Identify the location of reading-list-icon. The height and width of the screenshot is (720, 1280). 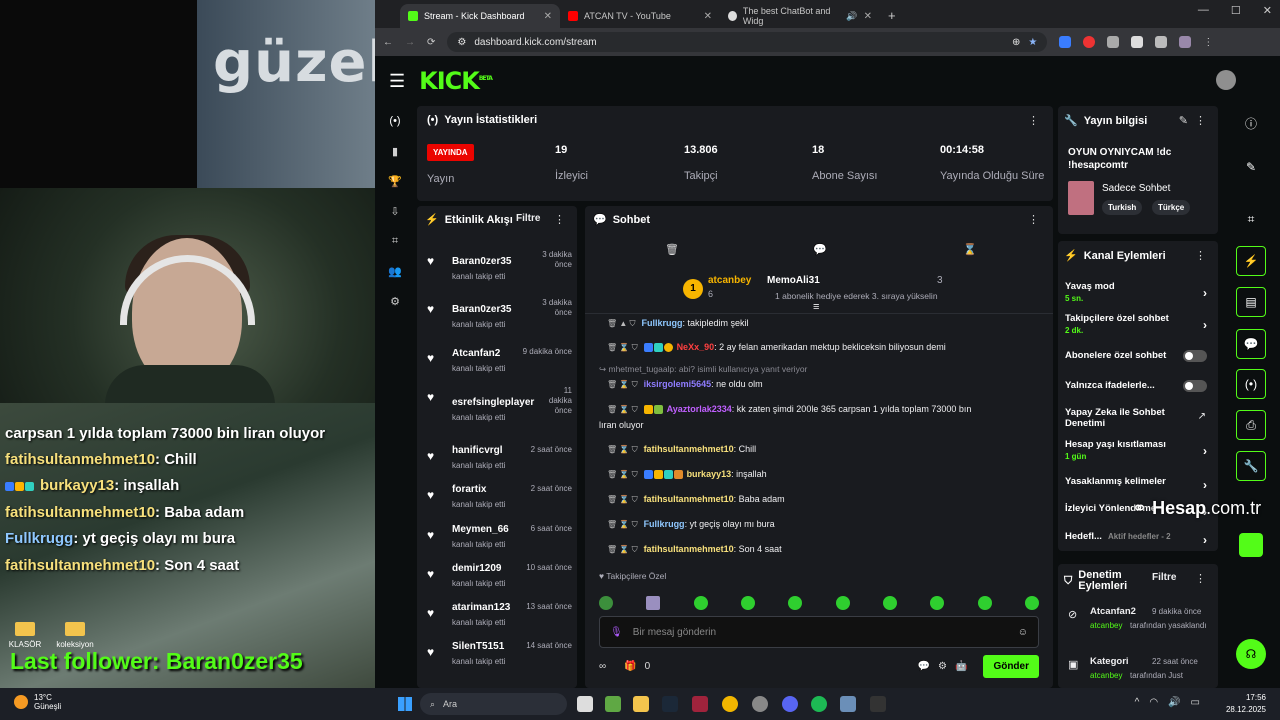
(1161, 42).